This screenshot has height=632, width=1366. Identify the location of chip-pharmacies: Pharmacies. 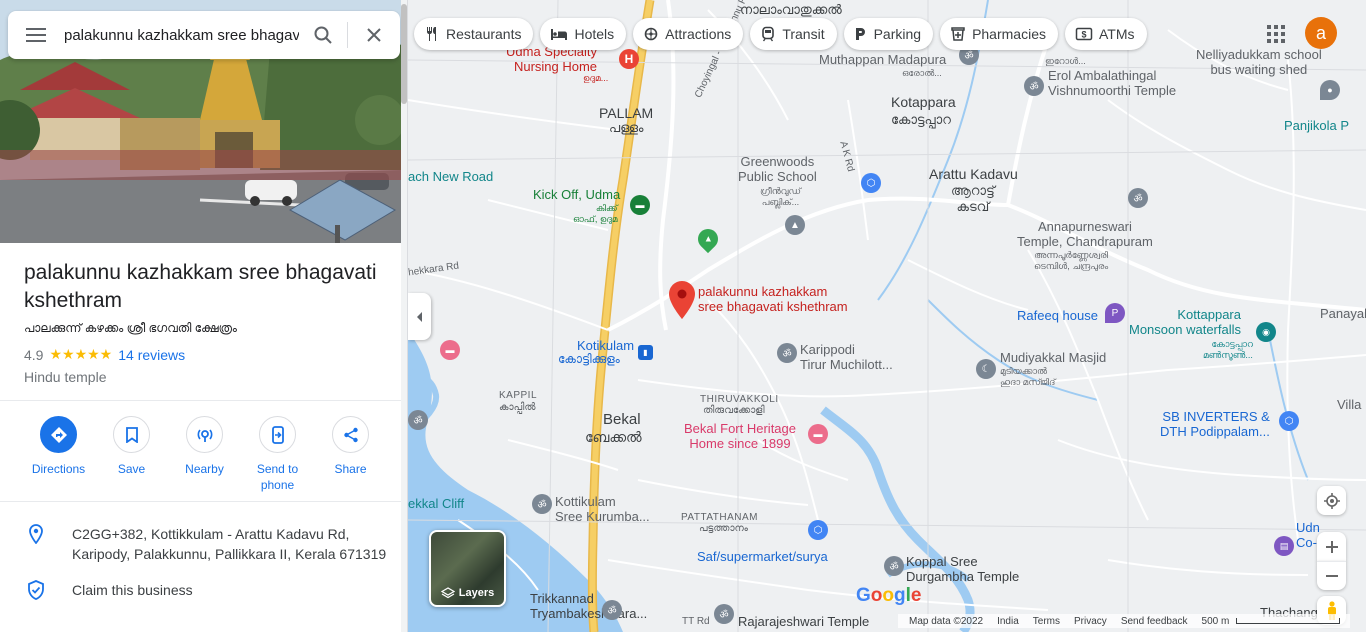
(999, 34).